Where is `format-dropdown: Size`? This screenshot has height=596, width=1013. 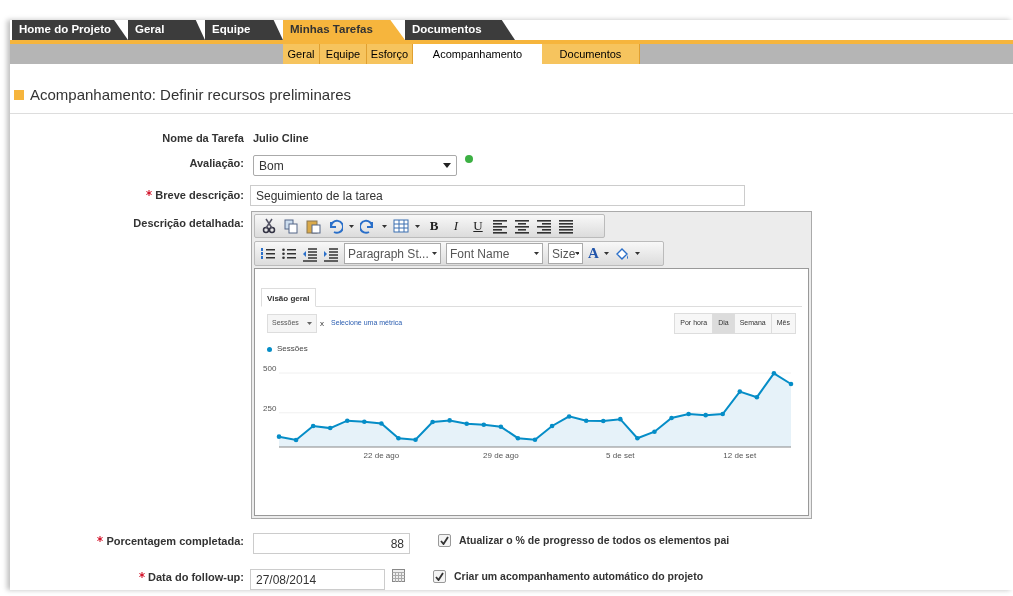
format-dropdown: Size is located at coordinates (565, 253).